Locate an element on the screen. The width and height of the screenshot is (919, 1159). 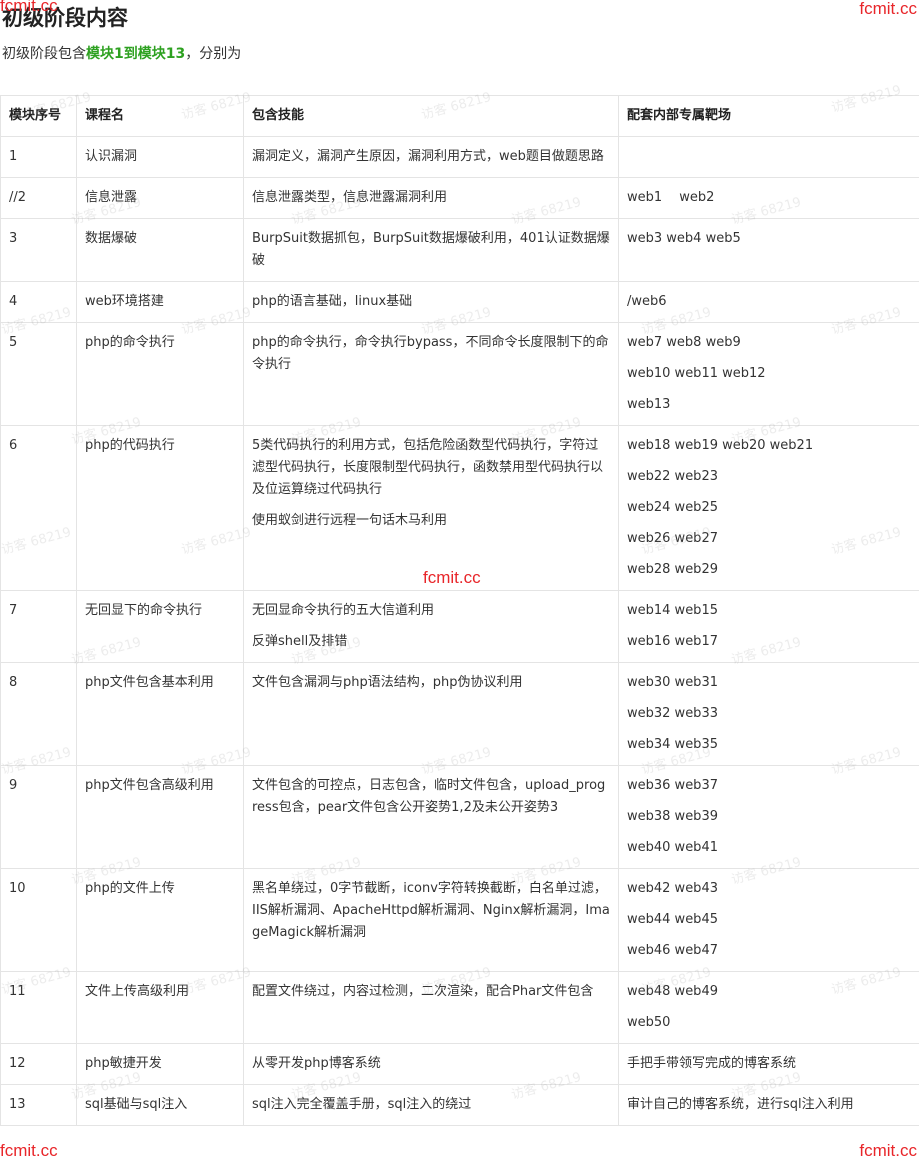
header-course-name: 课程名 is located at coordinates (160, 116).